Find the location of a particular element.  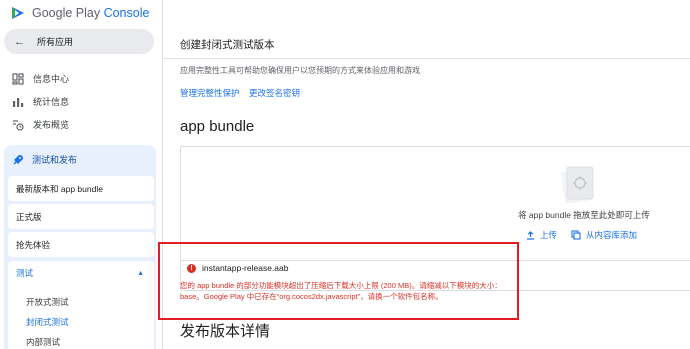

page-title: 创建封闭式测试版本 is located at coordinates (227, 45).